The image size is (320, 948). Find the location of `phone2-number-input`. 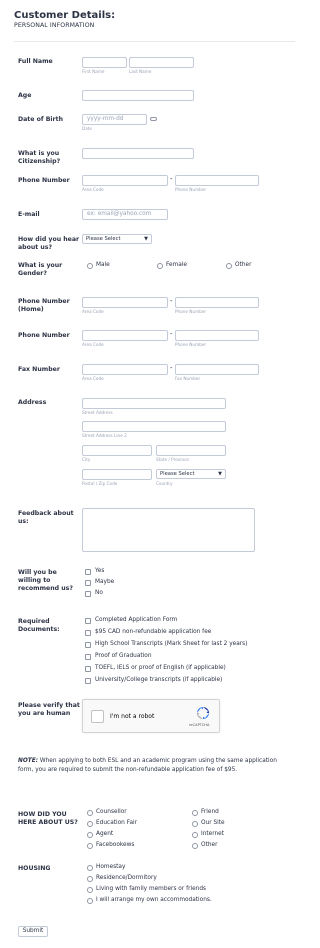

phone2-number-input is located at coordinates (217, 335).